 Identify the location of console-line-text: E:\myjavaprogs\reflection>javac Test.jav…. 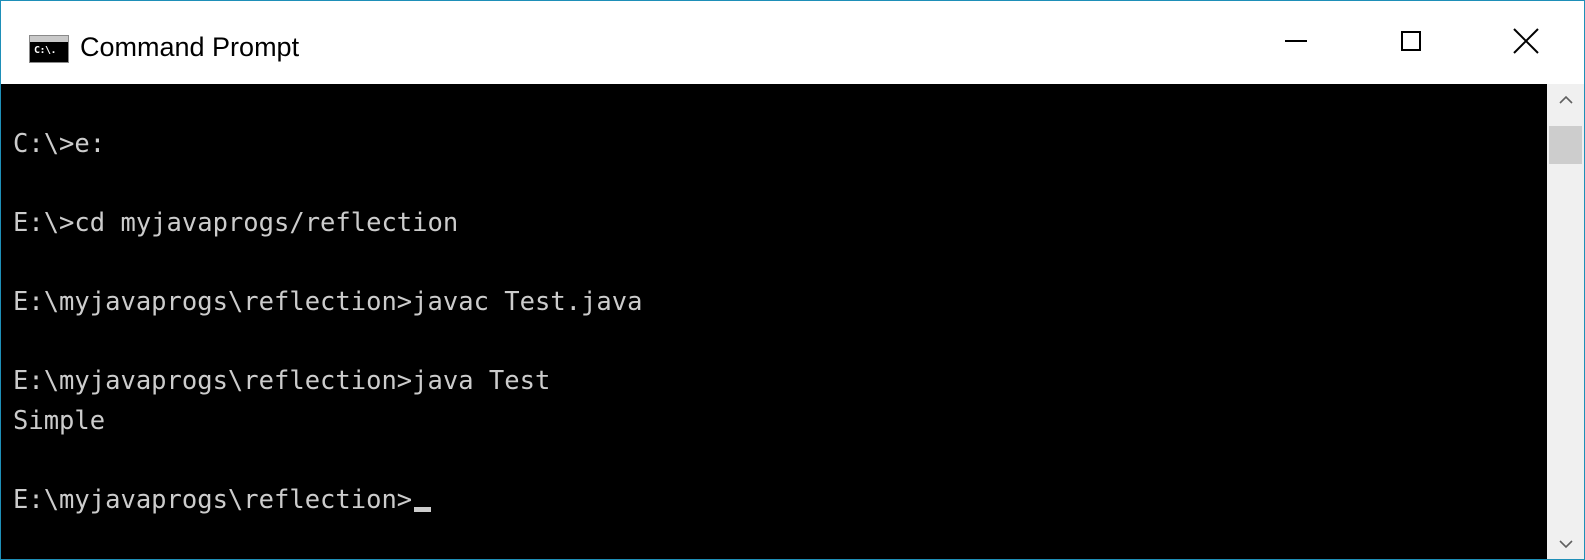
(328, 302).